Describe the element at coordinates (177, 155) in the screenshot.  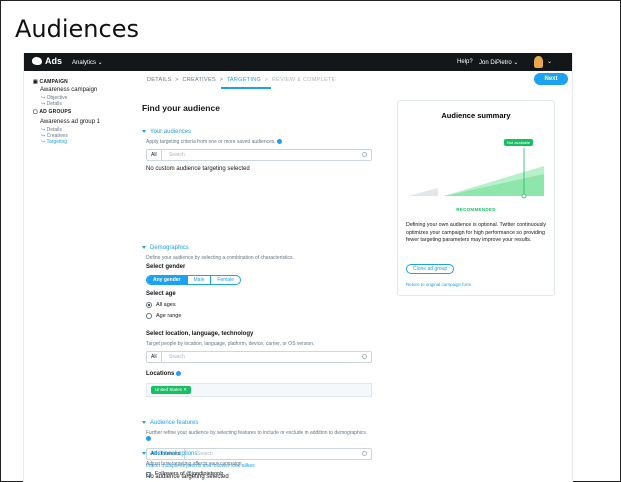
I see `audiences-search-placeholder: Search` at that location.